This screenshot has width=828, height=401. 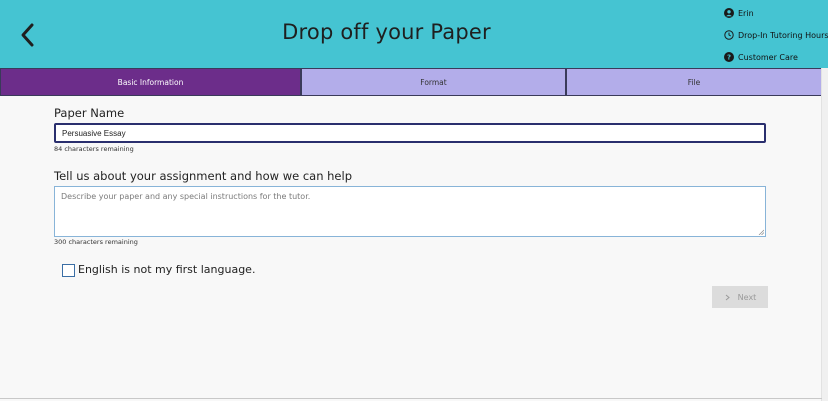 I want to click on description-hint: 300 characters remaining, so click(x=96, y=242).